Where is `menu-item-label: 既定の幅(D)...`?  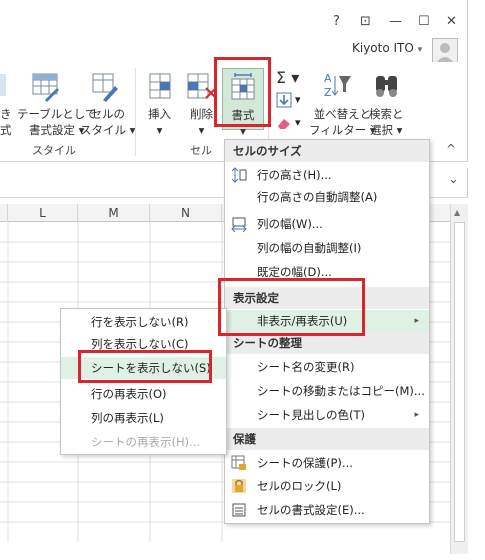
menu-item-label: 既定の幅(D)... is located at coordinates (294, 272).